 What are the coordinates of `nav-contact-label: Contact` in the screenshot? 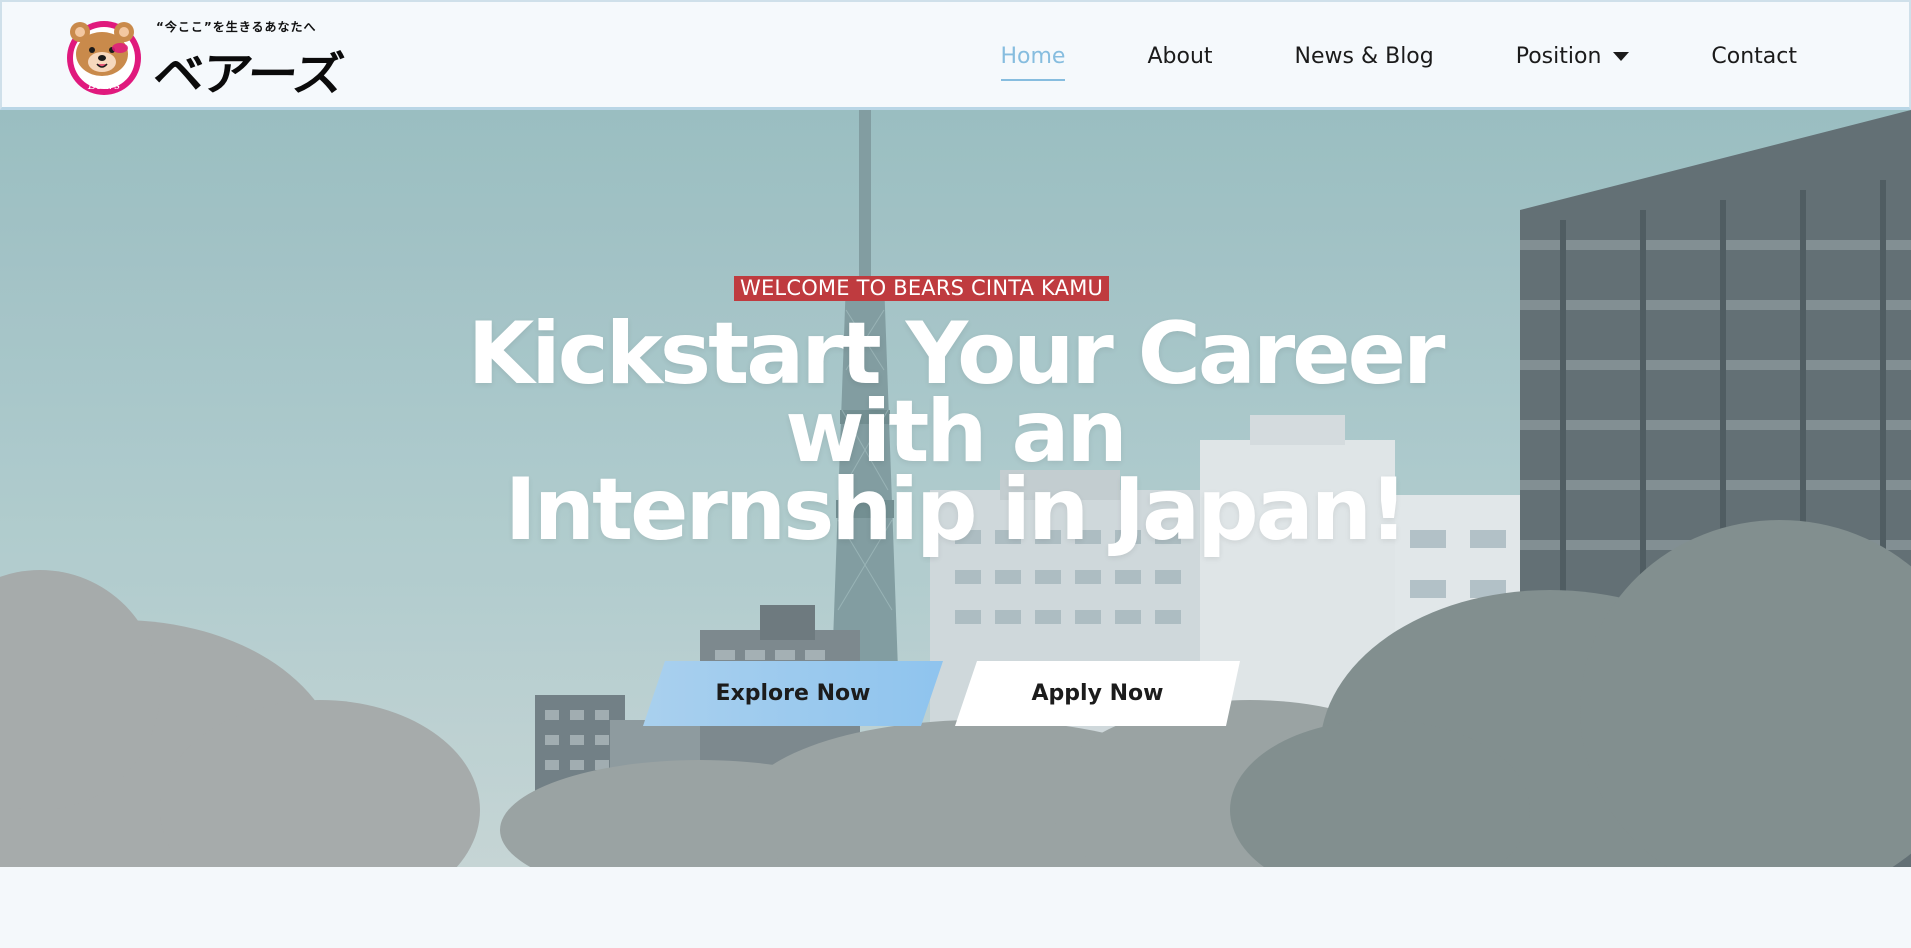 It's located at (1754, 56).